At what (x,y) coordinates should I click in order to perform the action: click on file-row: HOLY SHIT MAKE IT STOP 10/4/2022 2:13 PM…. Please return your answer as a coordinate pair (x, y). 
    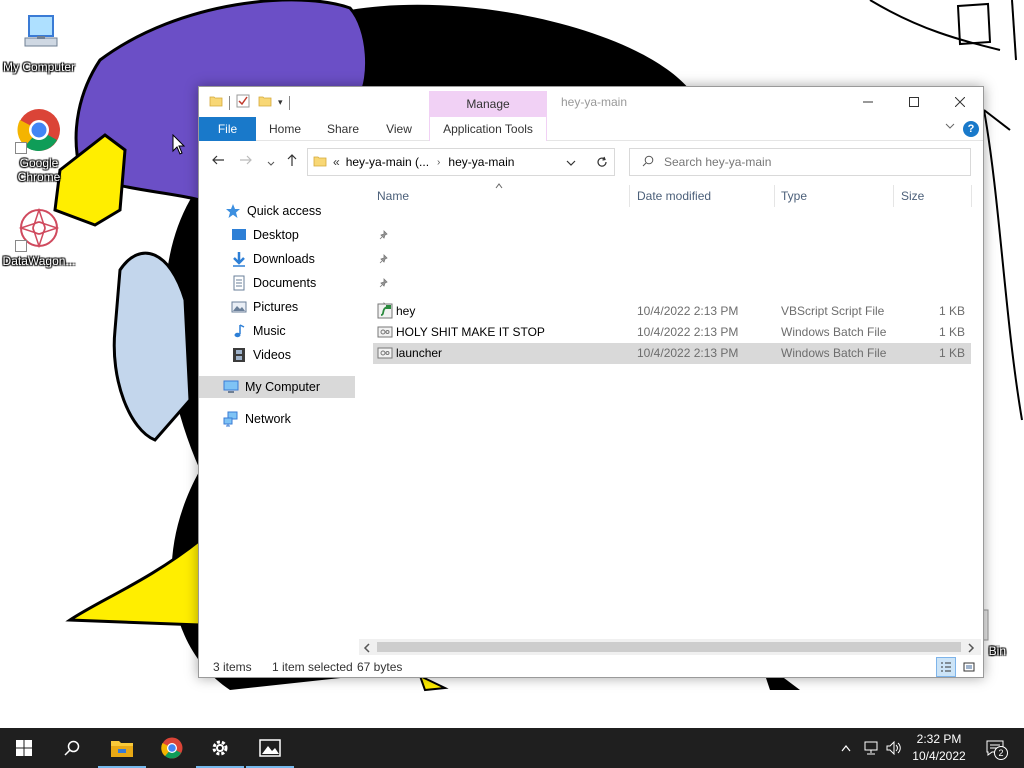
    Looking at the image, I should click on (672, 332).